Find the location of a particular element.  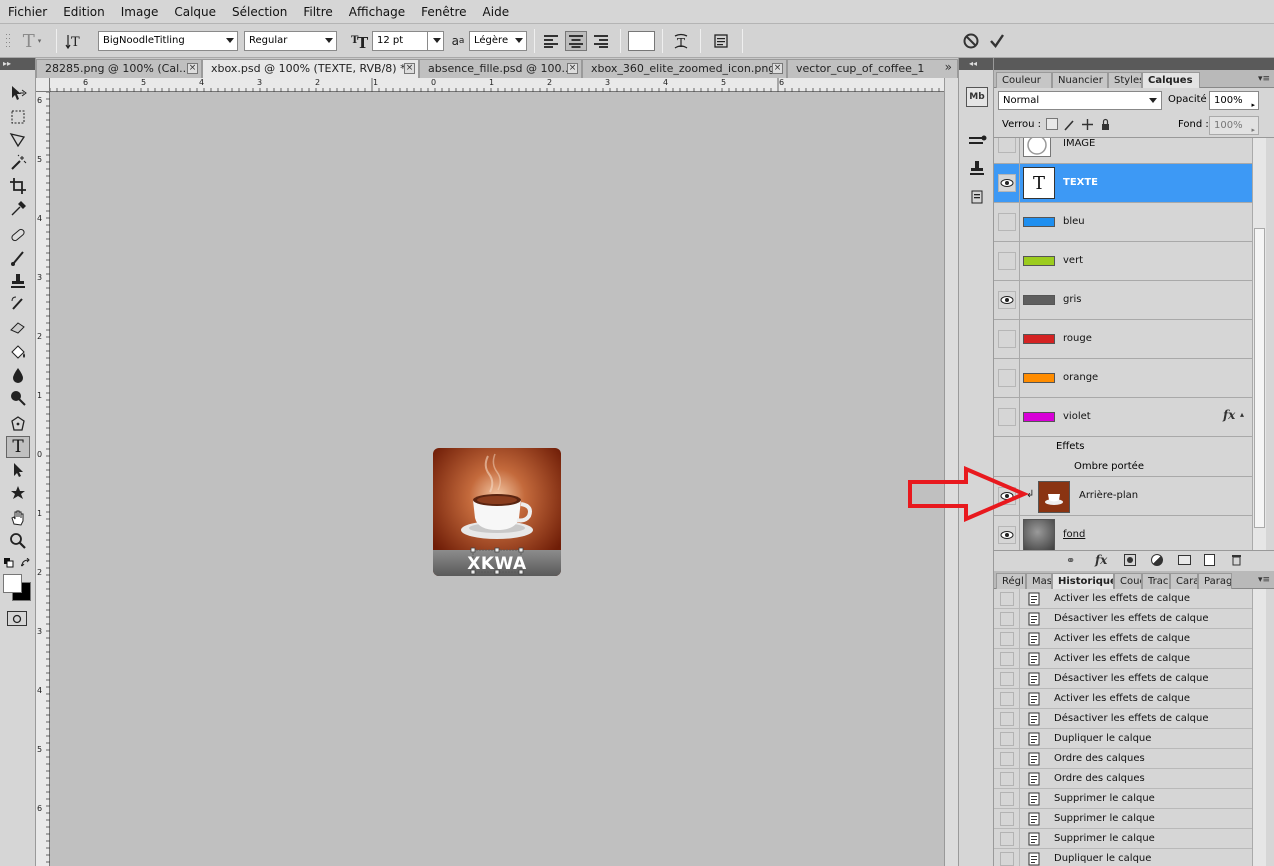

swap-colors-icon is located at coordinates (25, 562).